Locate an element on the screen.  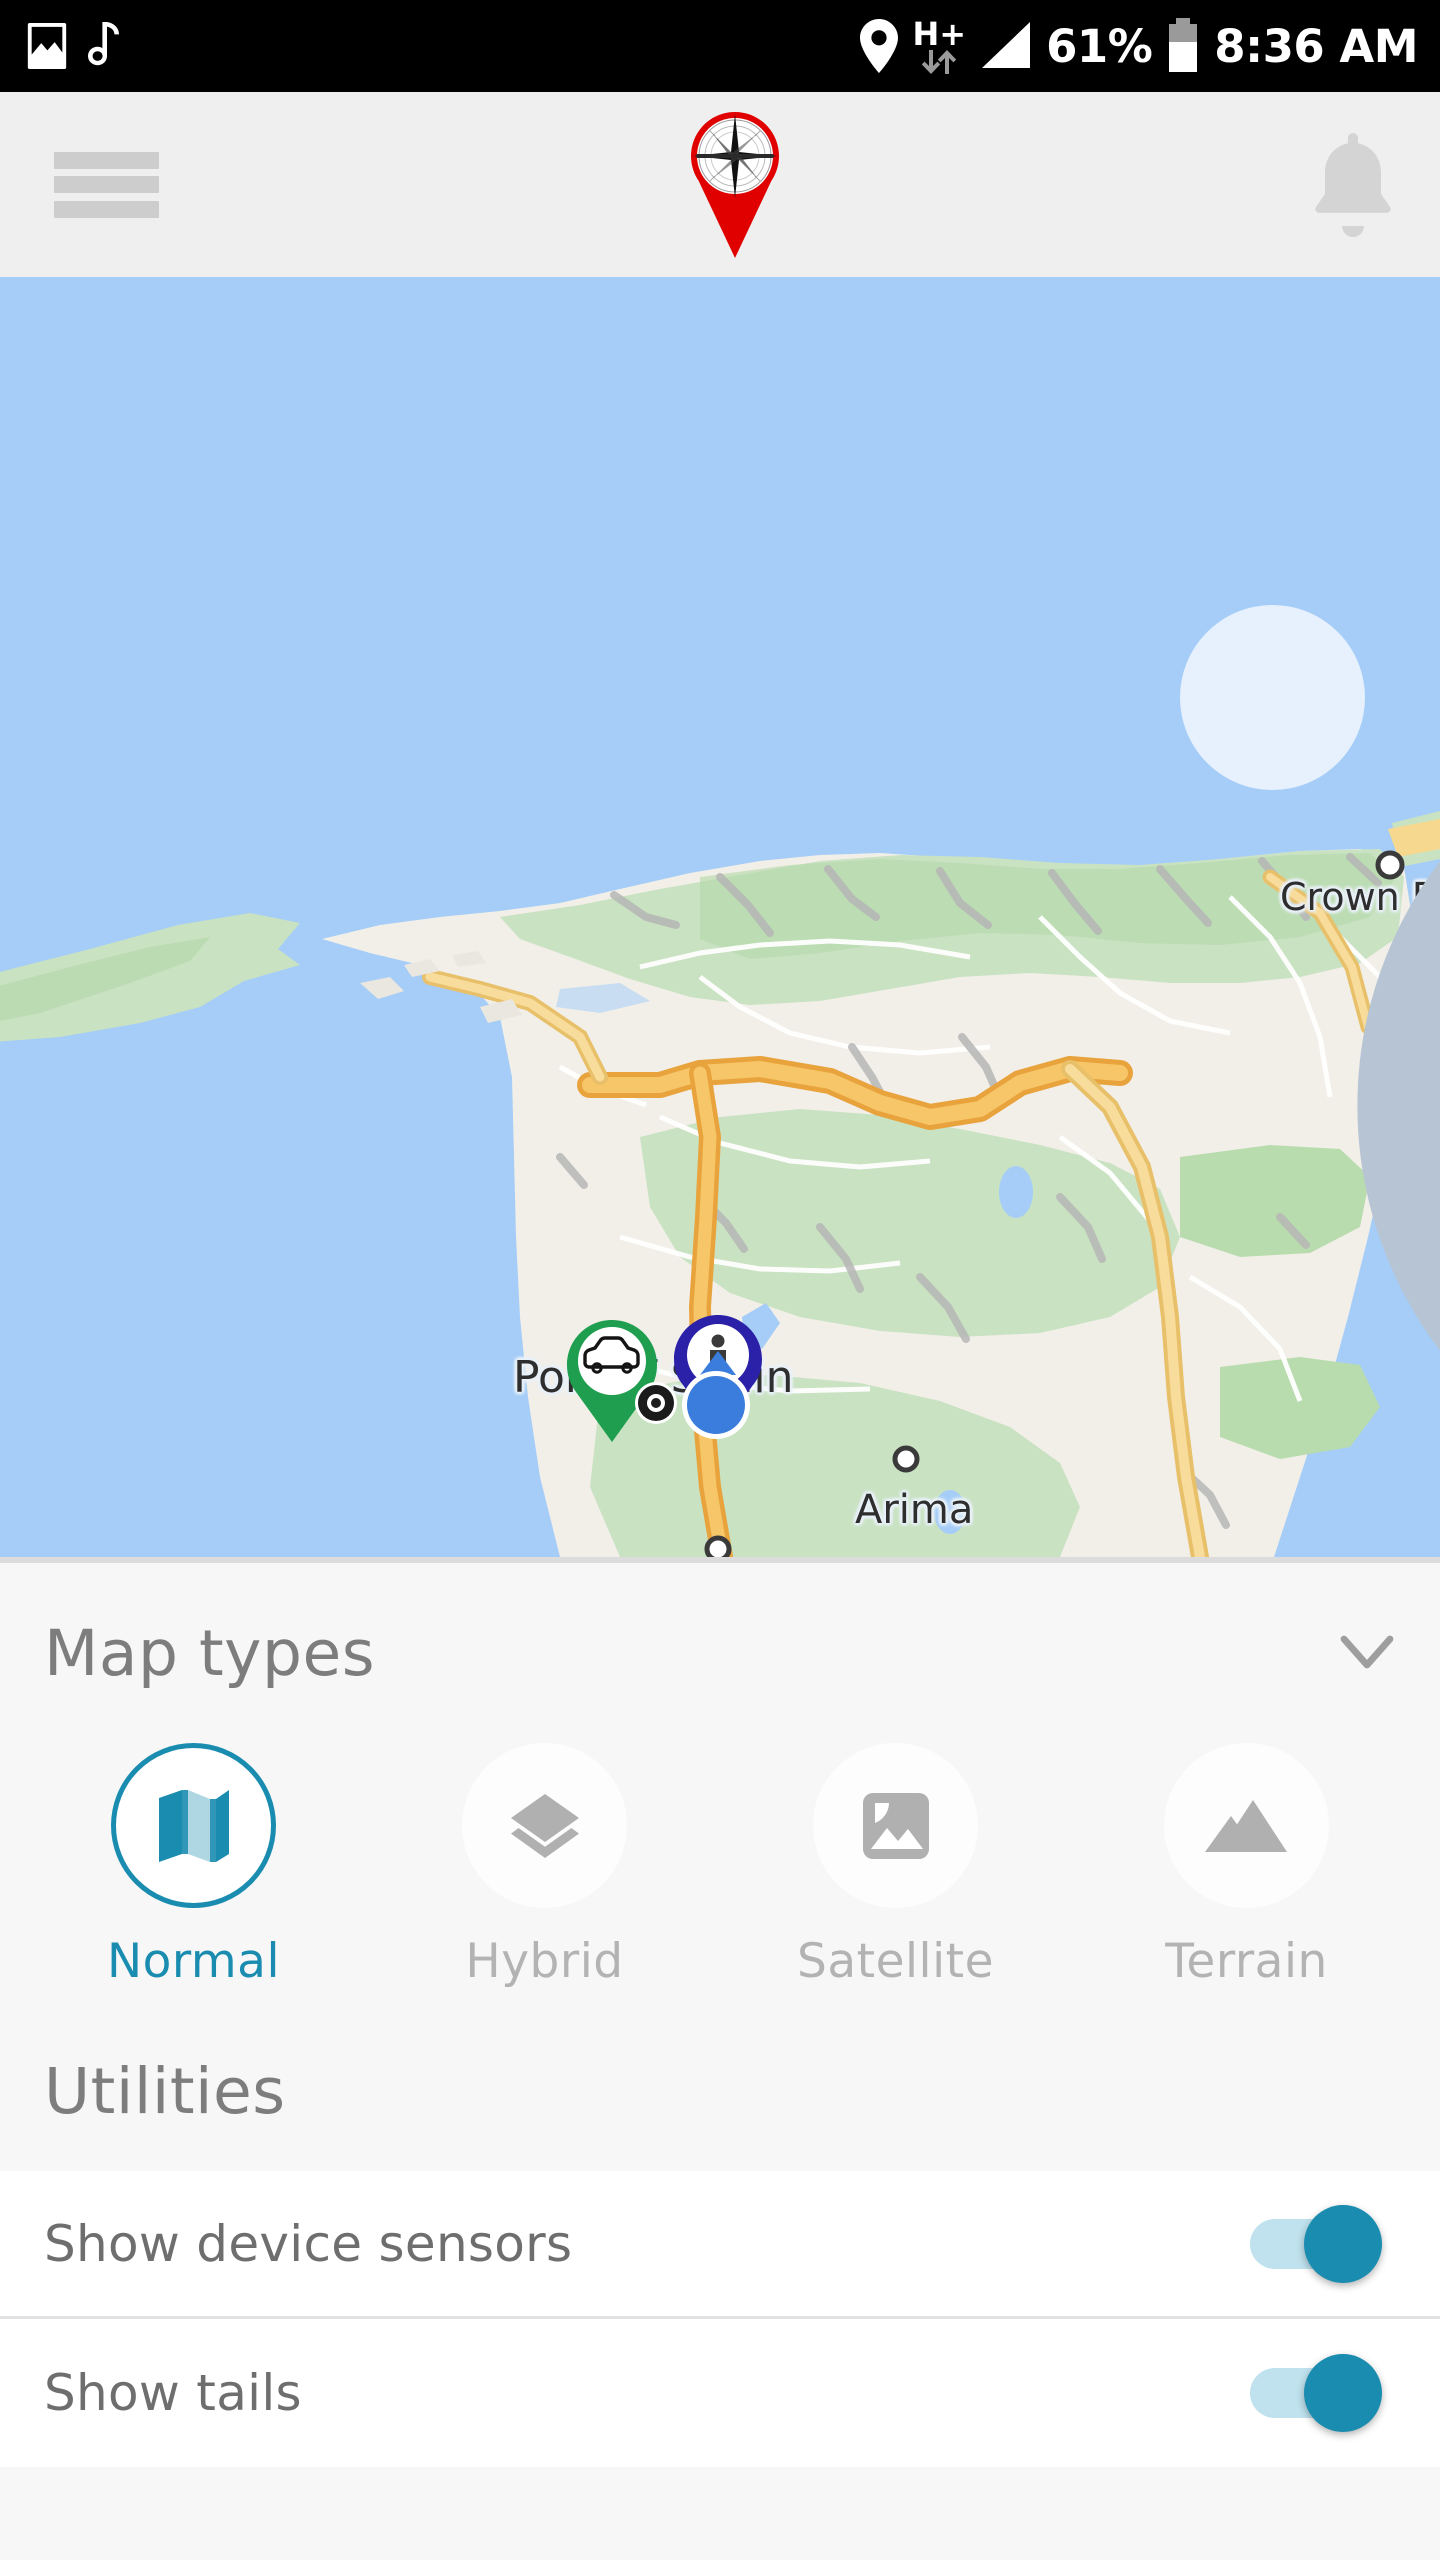
chevron-down-icon is located at coordinates (1367, 1653).